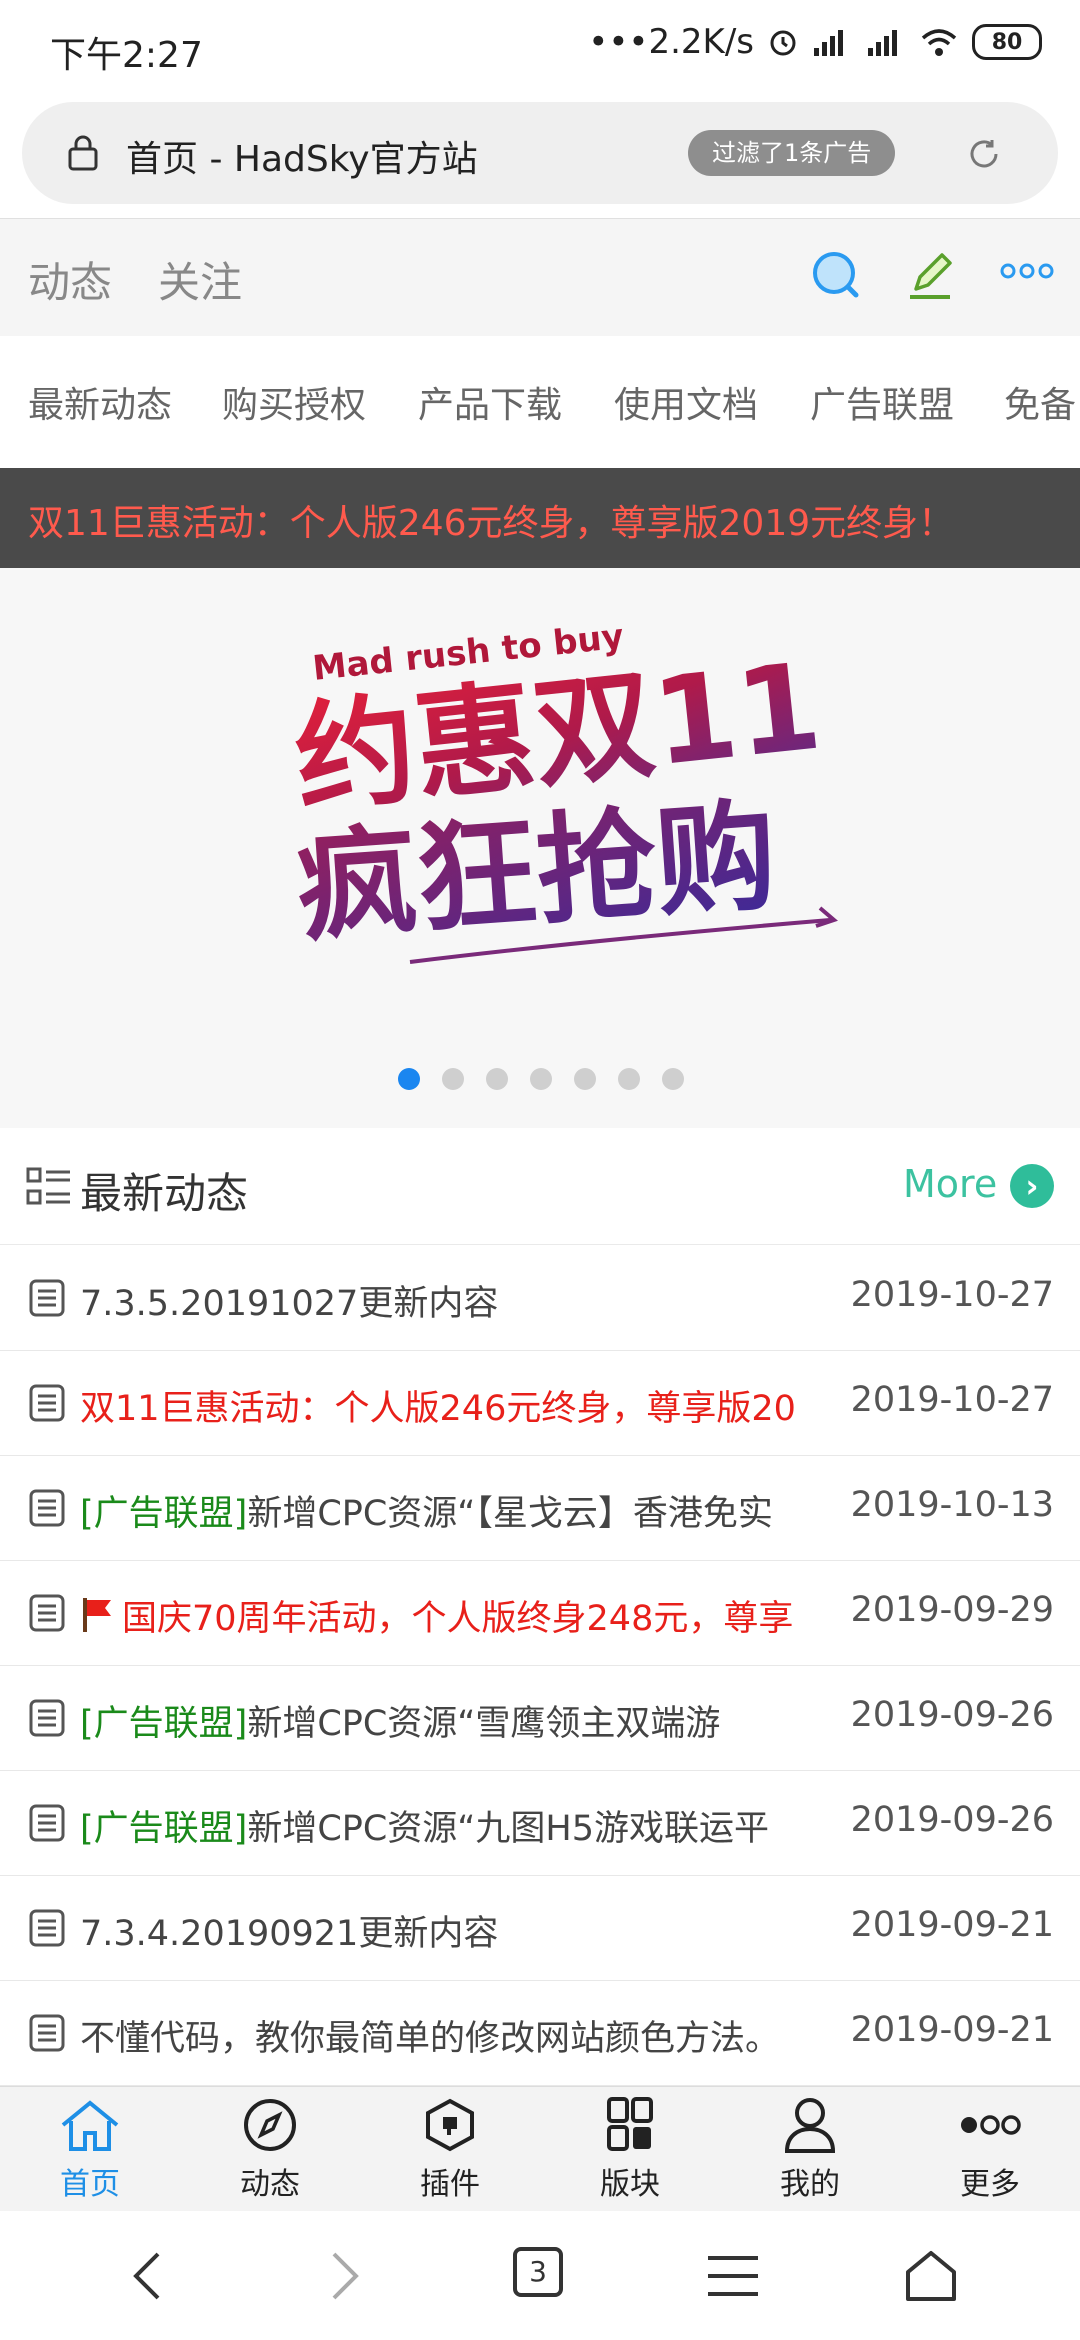 The height and width of the screenshot is (2340, 1080). What do you see at coordinates (48, 1186) in the screenshot?
I see `list-icon` at bounding box center [48, 1186].